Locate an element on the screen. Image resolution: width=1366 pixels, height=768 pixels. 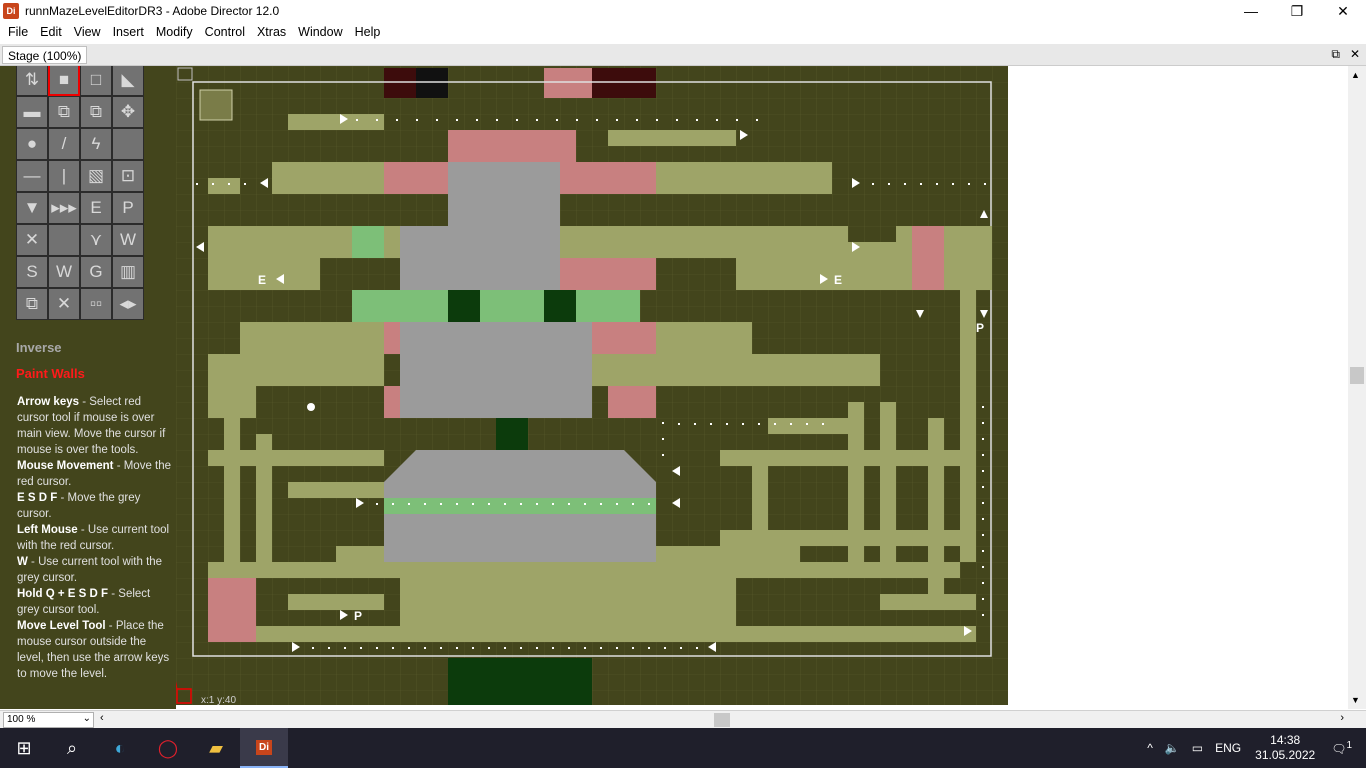
tool-button-6-3: ▥ is located at coordinates (128, 272).